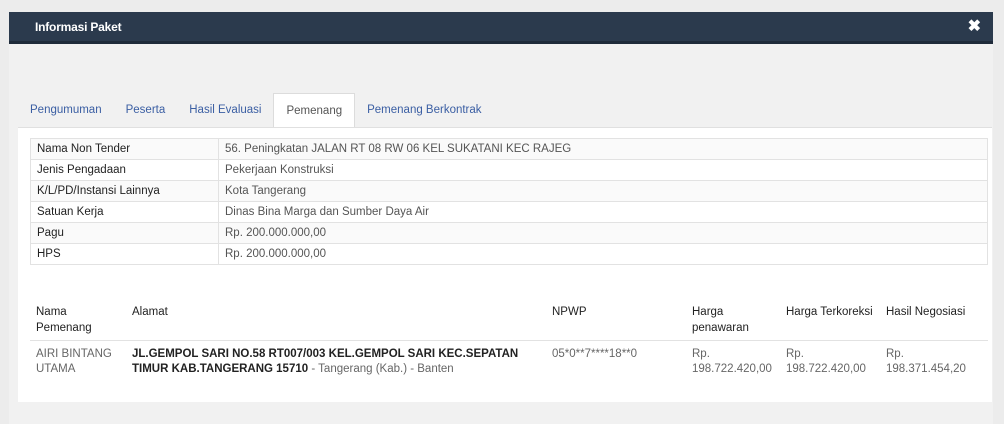 The width and height of the screenshot is (1004, 424). I want to click on winner-hasil-negosiasi: Rp. 198.371.454,20, so click(926, 361).